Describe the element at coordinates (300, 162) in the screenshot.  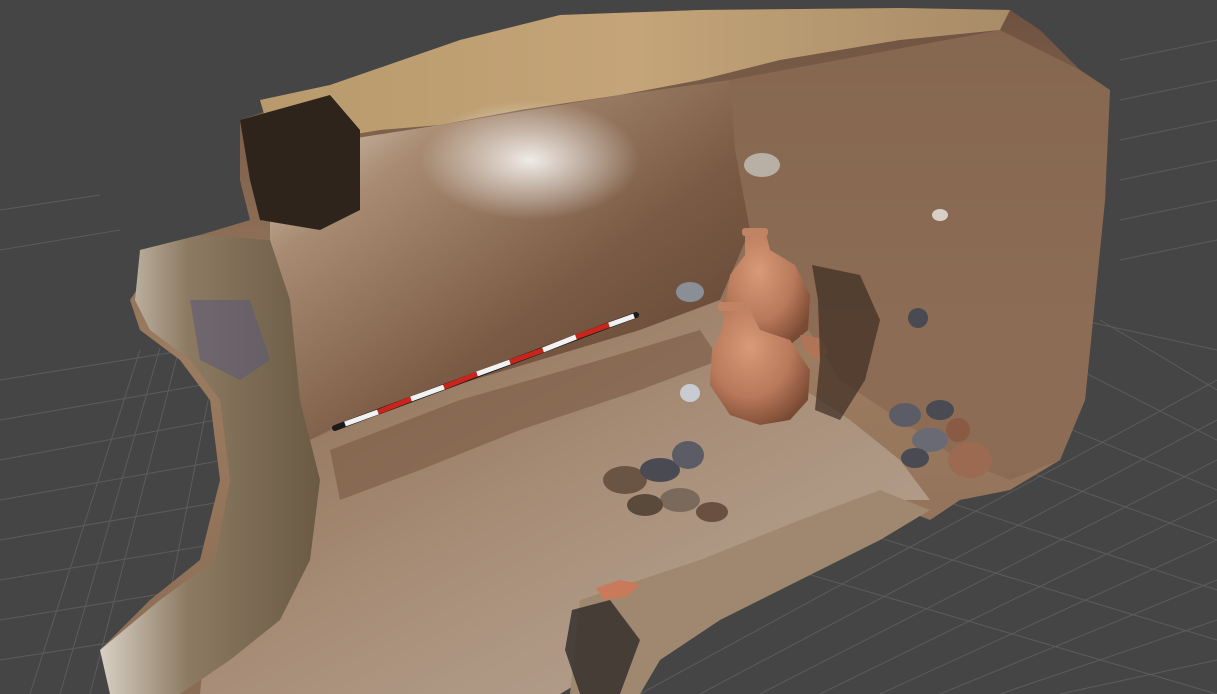
I see `ledge-shadow` at that location.